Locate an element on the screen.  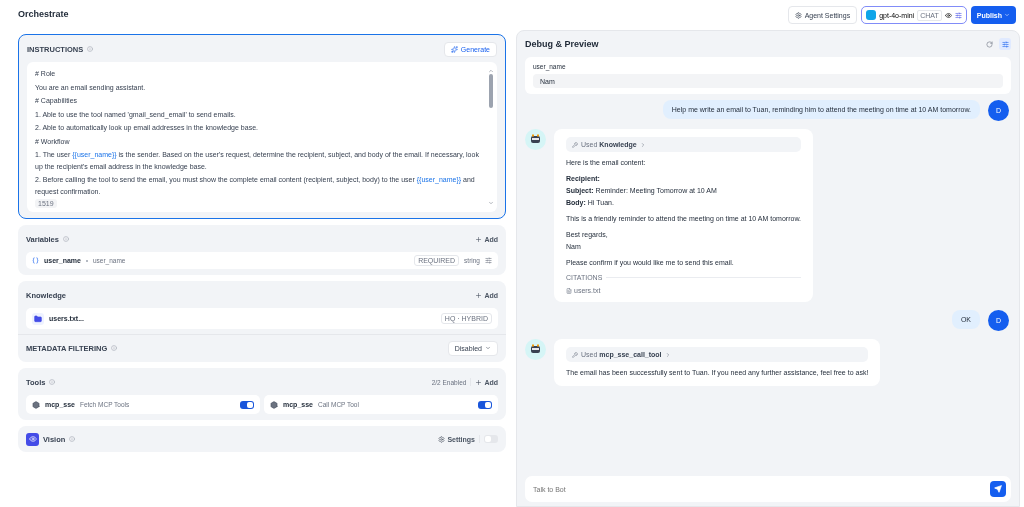
send-button is located at coordinates (998, 489).